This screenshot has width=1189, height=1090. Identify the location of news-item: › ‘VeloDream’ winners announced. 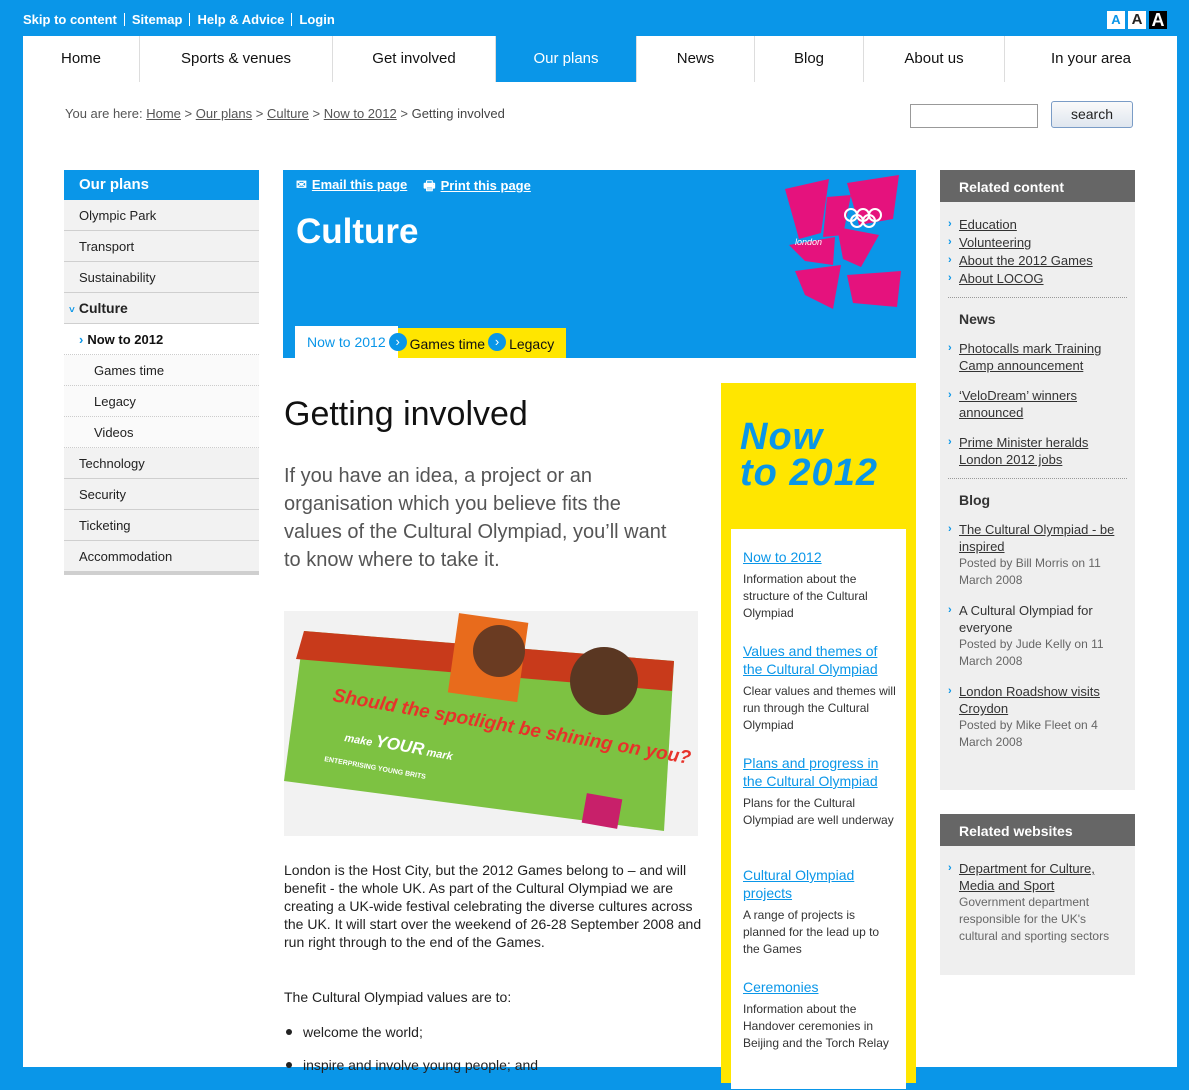
(1013, 404).